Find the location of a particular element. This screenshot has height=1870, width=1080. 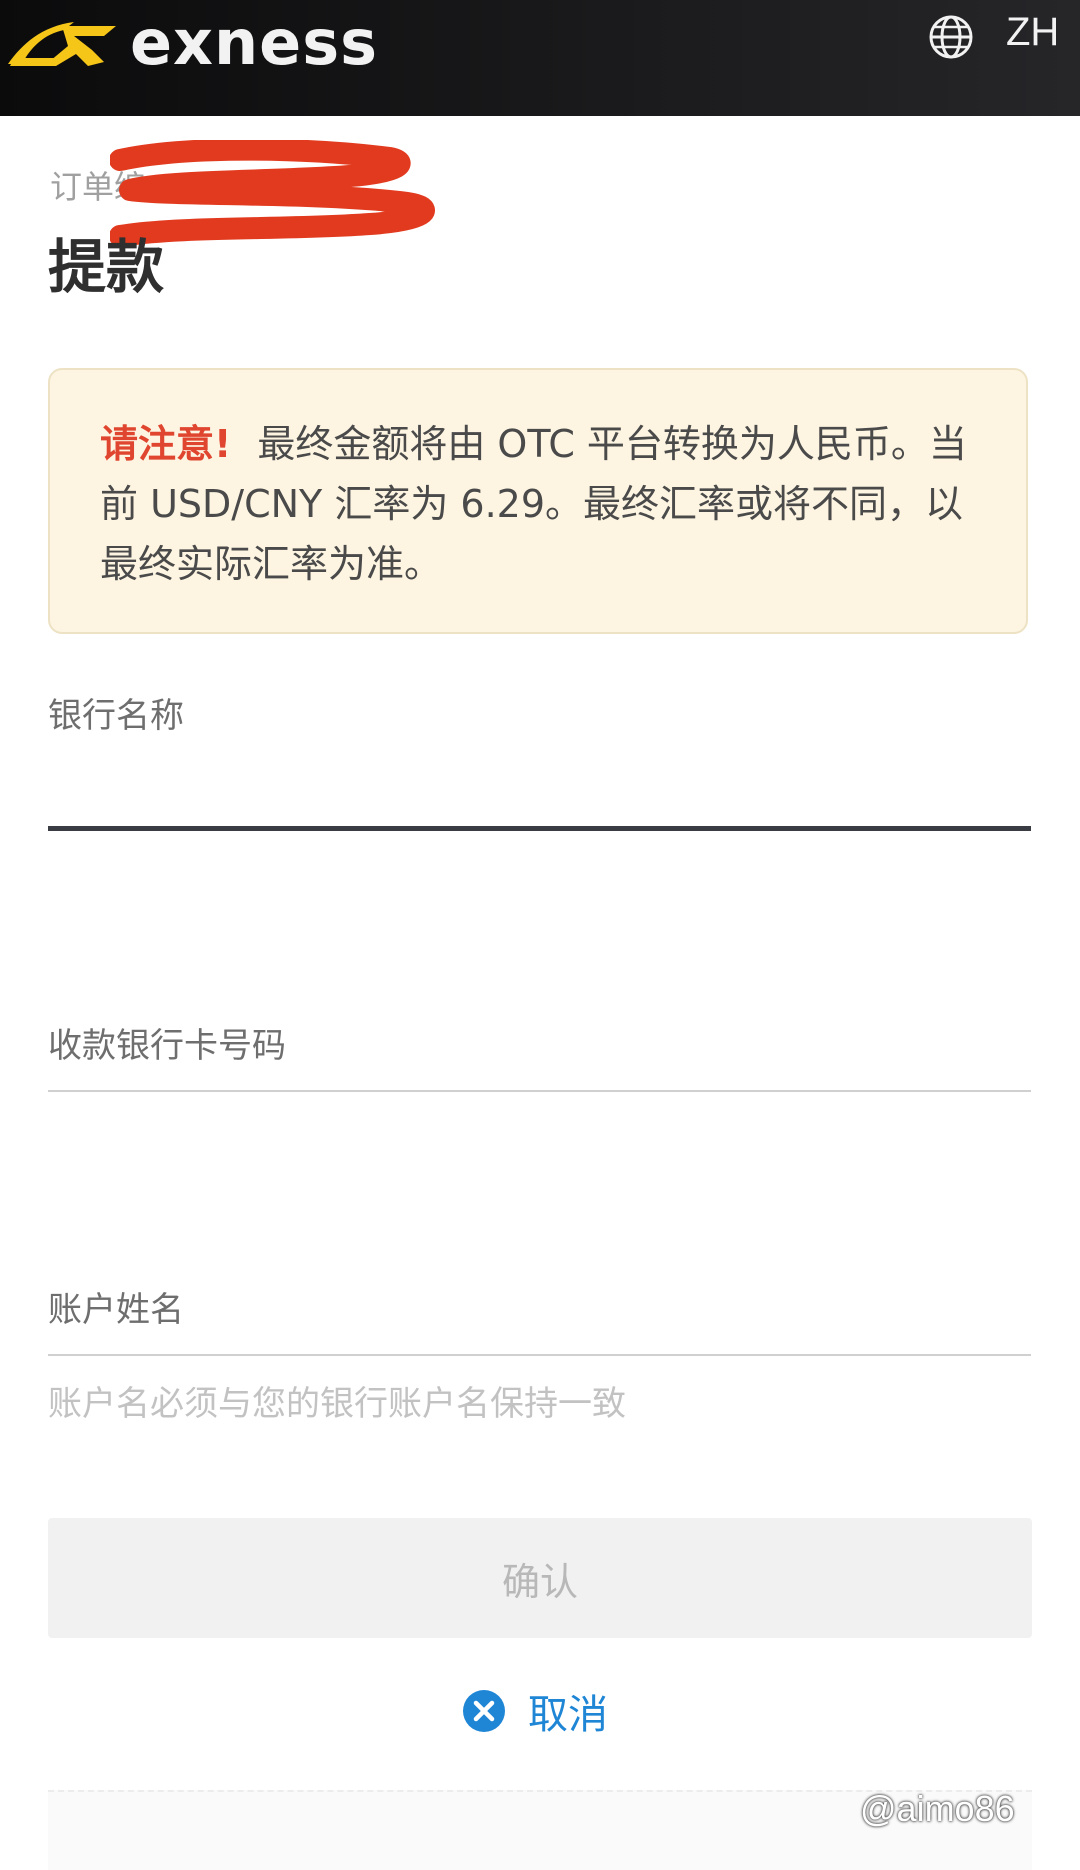

watermark: @aimo86 is located at coordinates (937, 1808).